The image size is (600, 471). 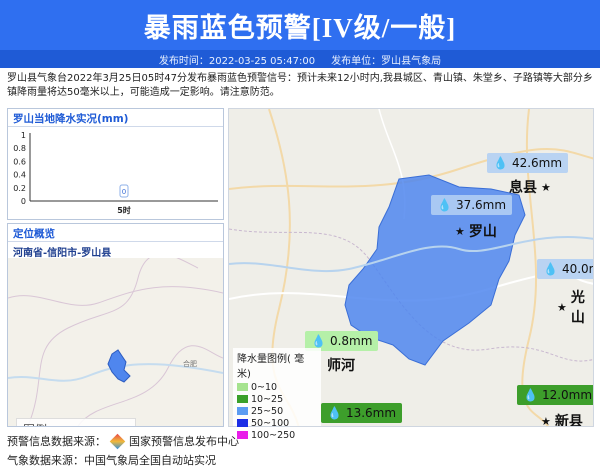 What do you see at coordinates (117, 441) in the screenshot?
I see `warning-center-logo-icon` at bounding box center [117, 441].